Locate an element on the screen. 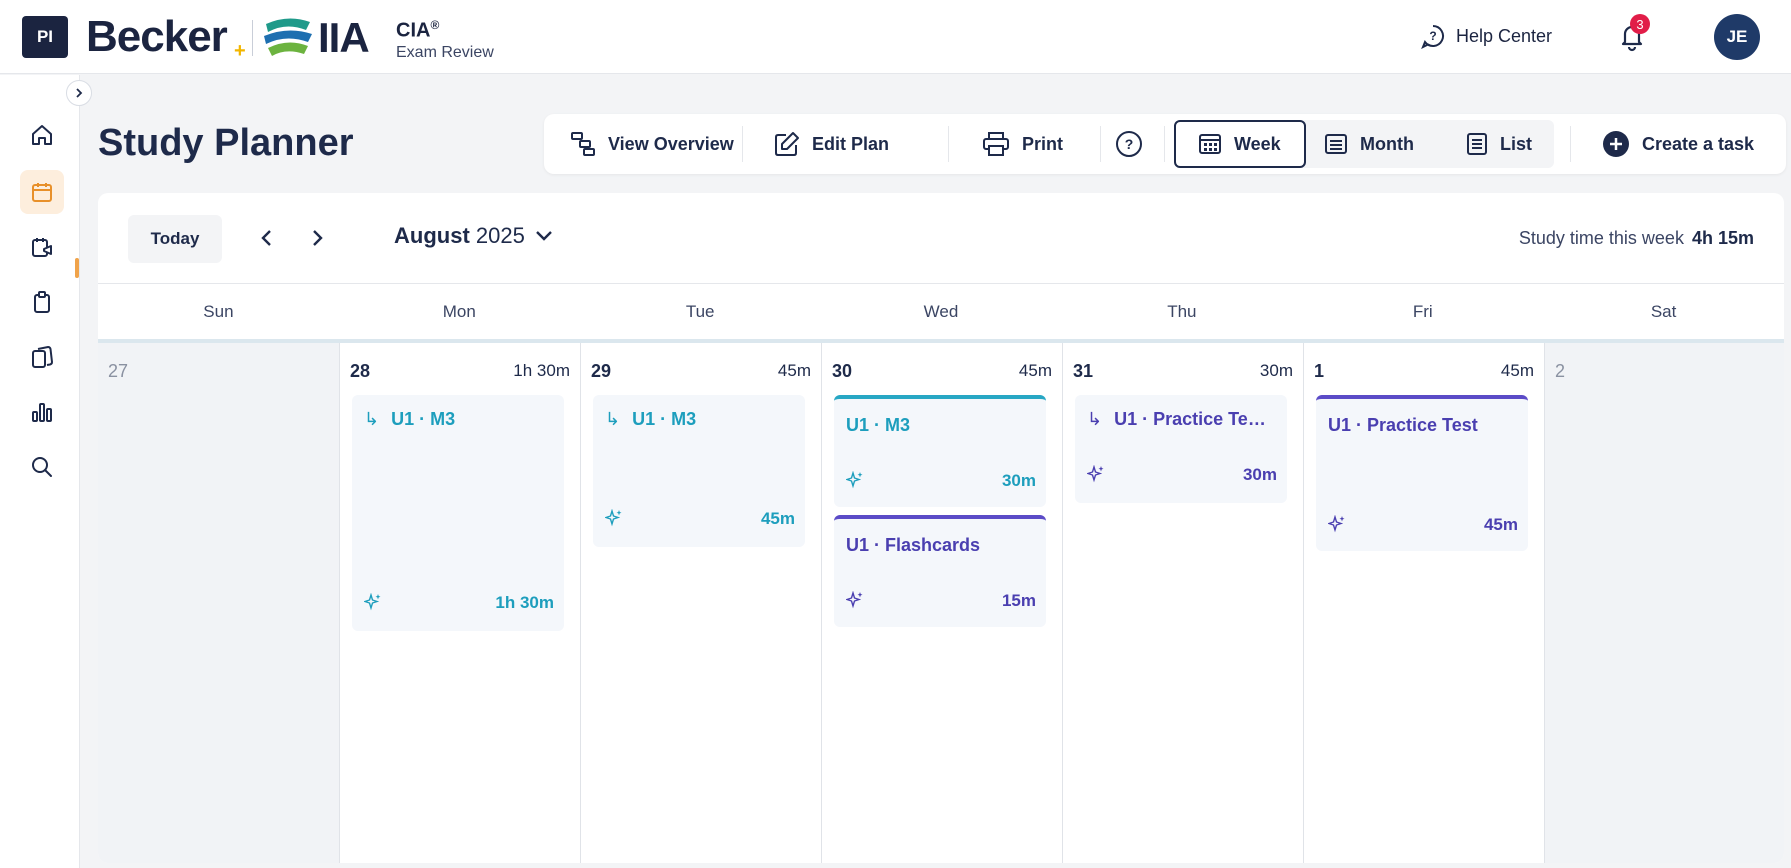  edit-plan-label: Edit Plan is located at coordinates (851, 143).